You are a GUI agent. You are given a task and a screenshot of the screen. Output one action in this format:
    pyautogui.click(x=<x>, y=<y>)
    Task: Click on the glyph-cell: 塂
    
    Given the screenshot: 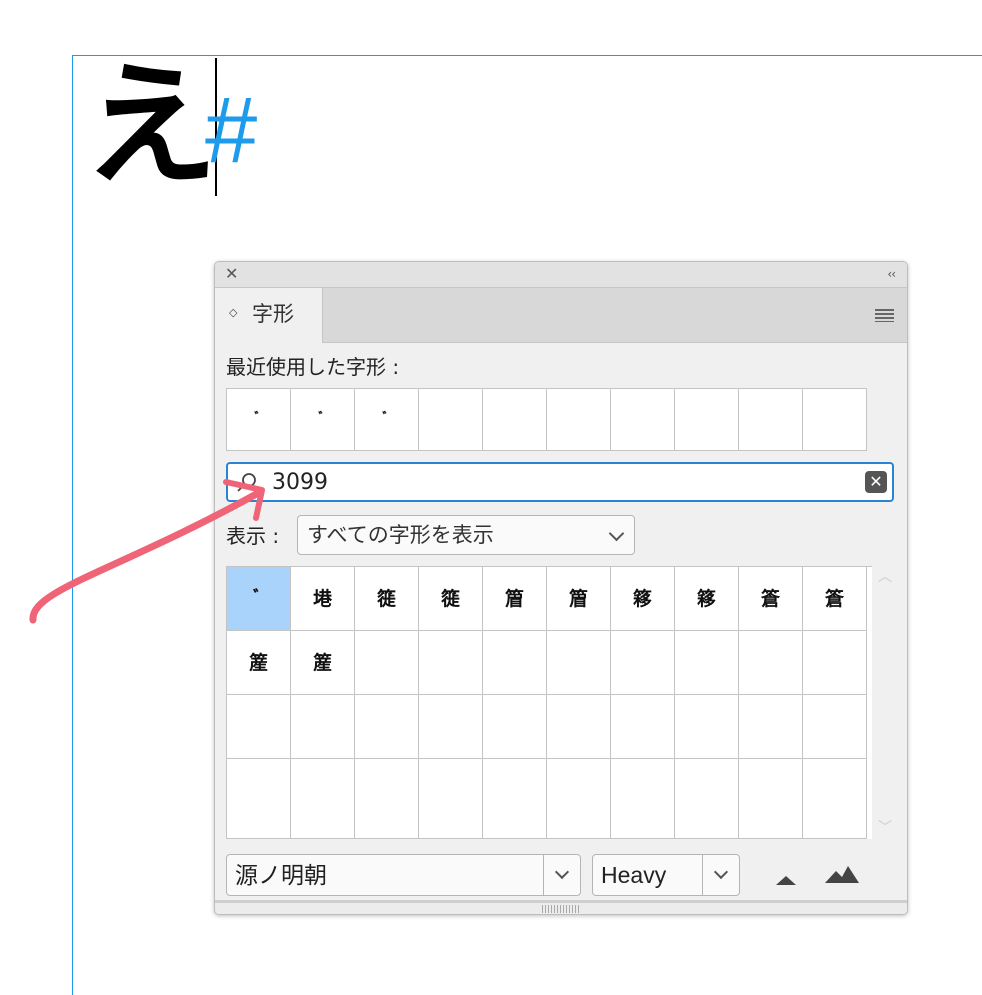 What is the action you would take?
    pyautogui.click(x=323, y=599)
    